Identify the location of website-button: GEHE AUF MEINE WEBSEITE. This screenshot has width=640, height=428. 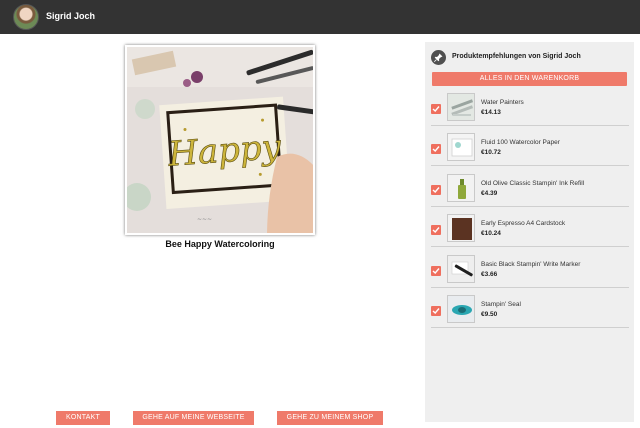
(193, 418).